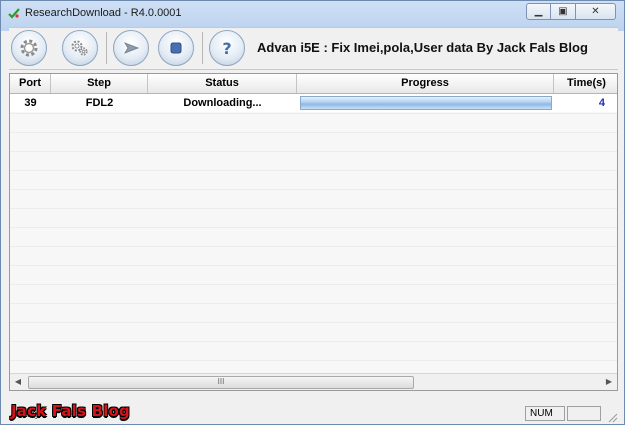 The height and width of the screenshot is (425, 625). Describe the element at coordinates (70, 411) in the screenshot. I see `watermark-logo: Jack Fals Blog` at that location.